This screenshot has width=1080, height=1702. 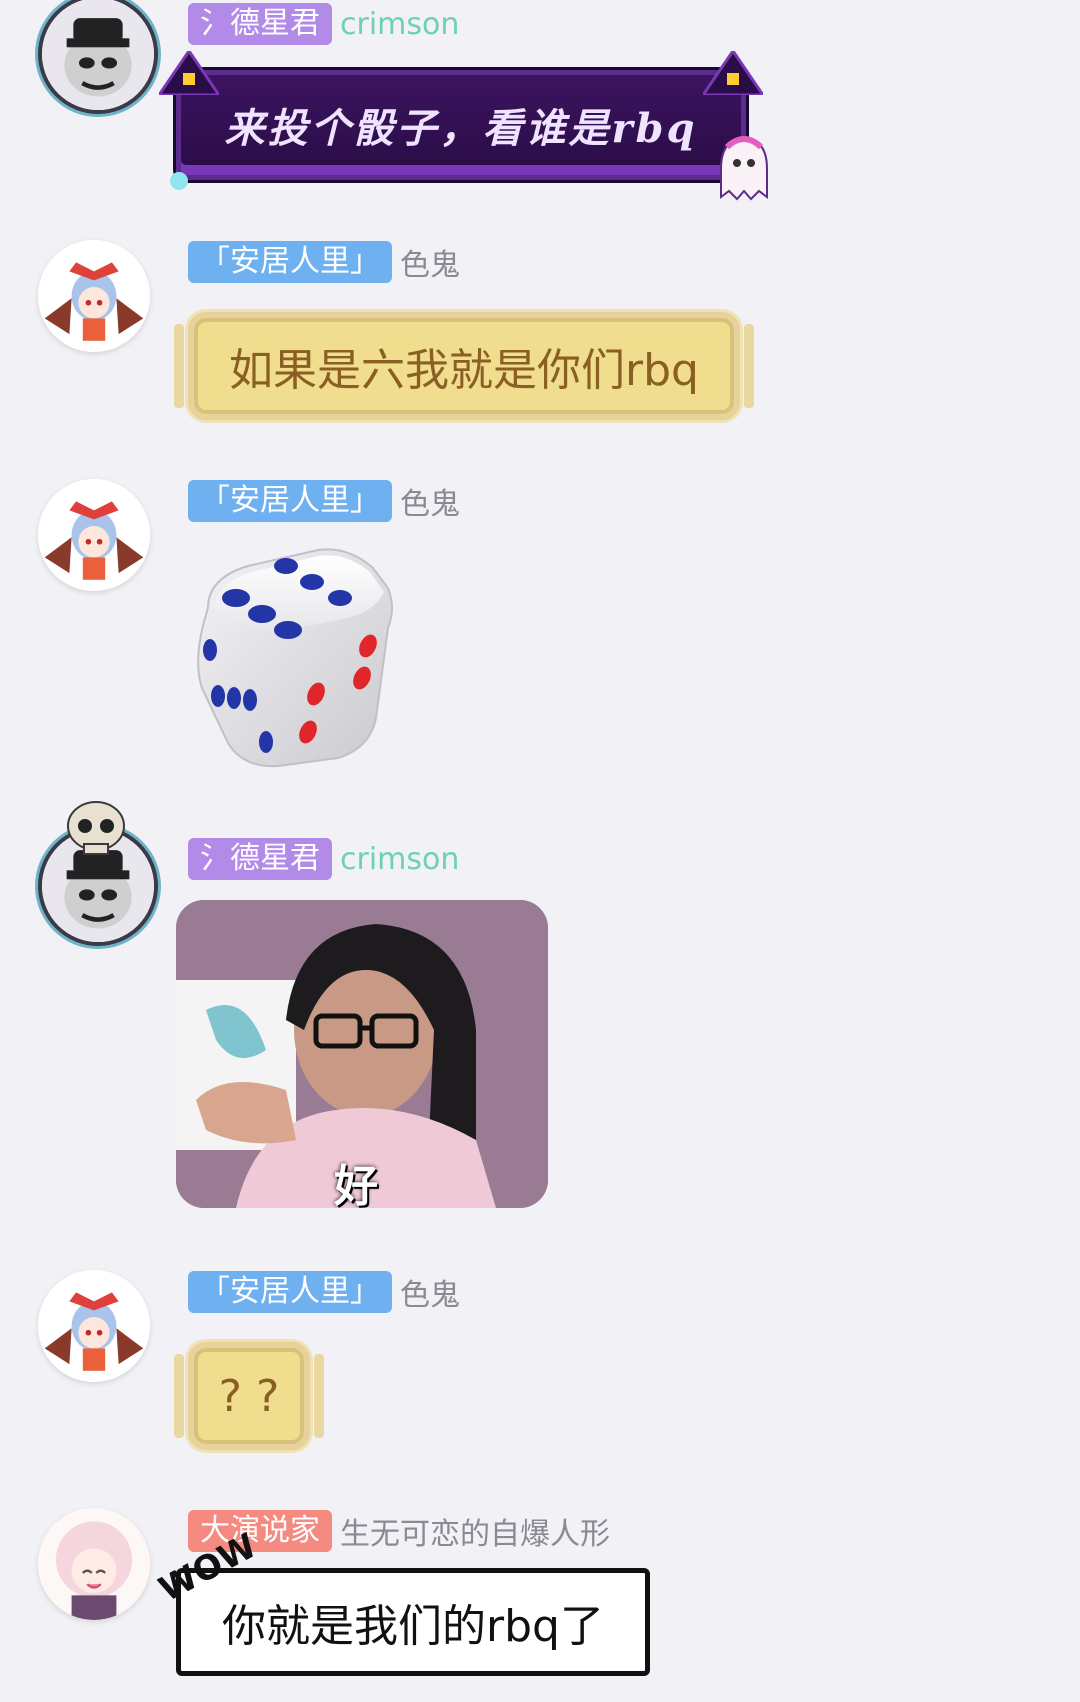 What do you see at coordinates (413, 1626) in the screenshot?
I see `message-text: 你就是我们的rbq了` at bounding box center [413, 1626].